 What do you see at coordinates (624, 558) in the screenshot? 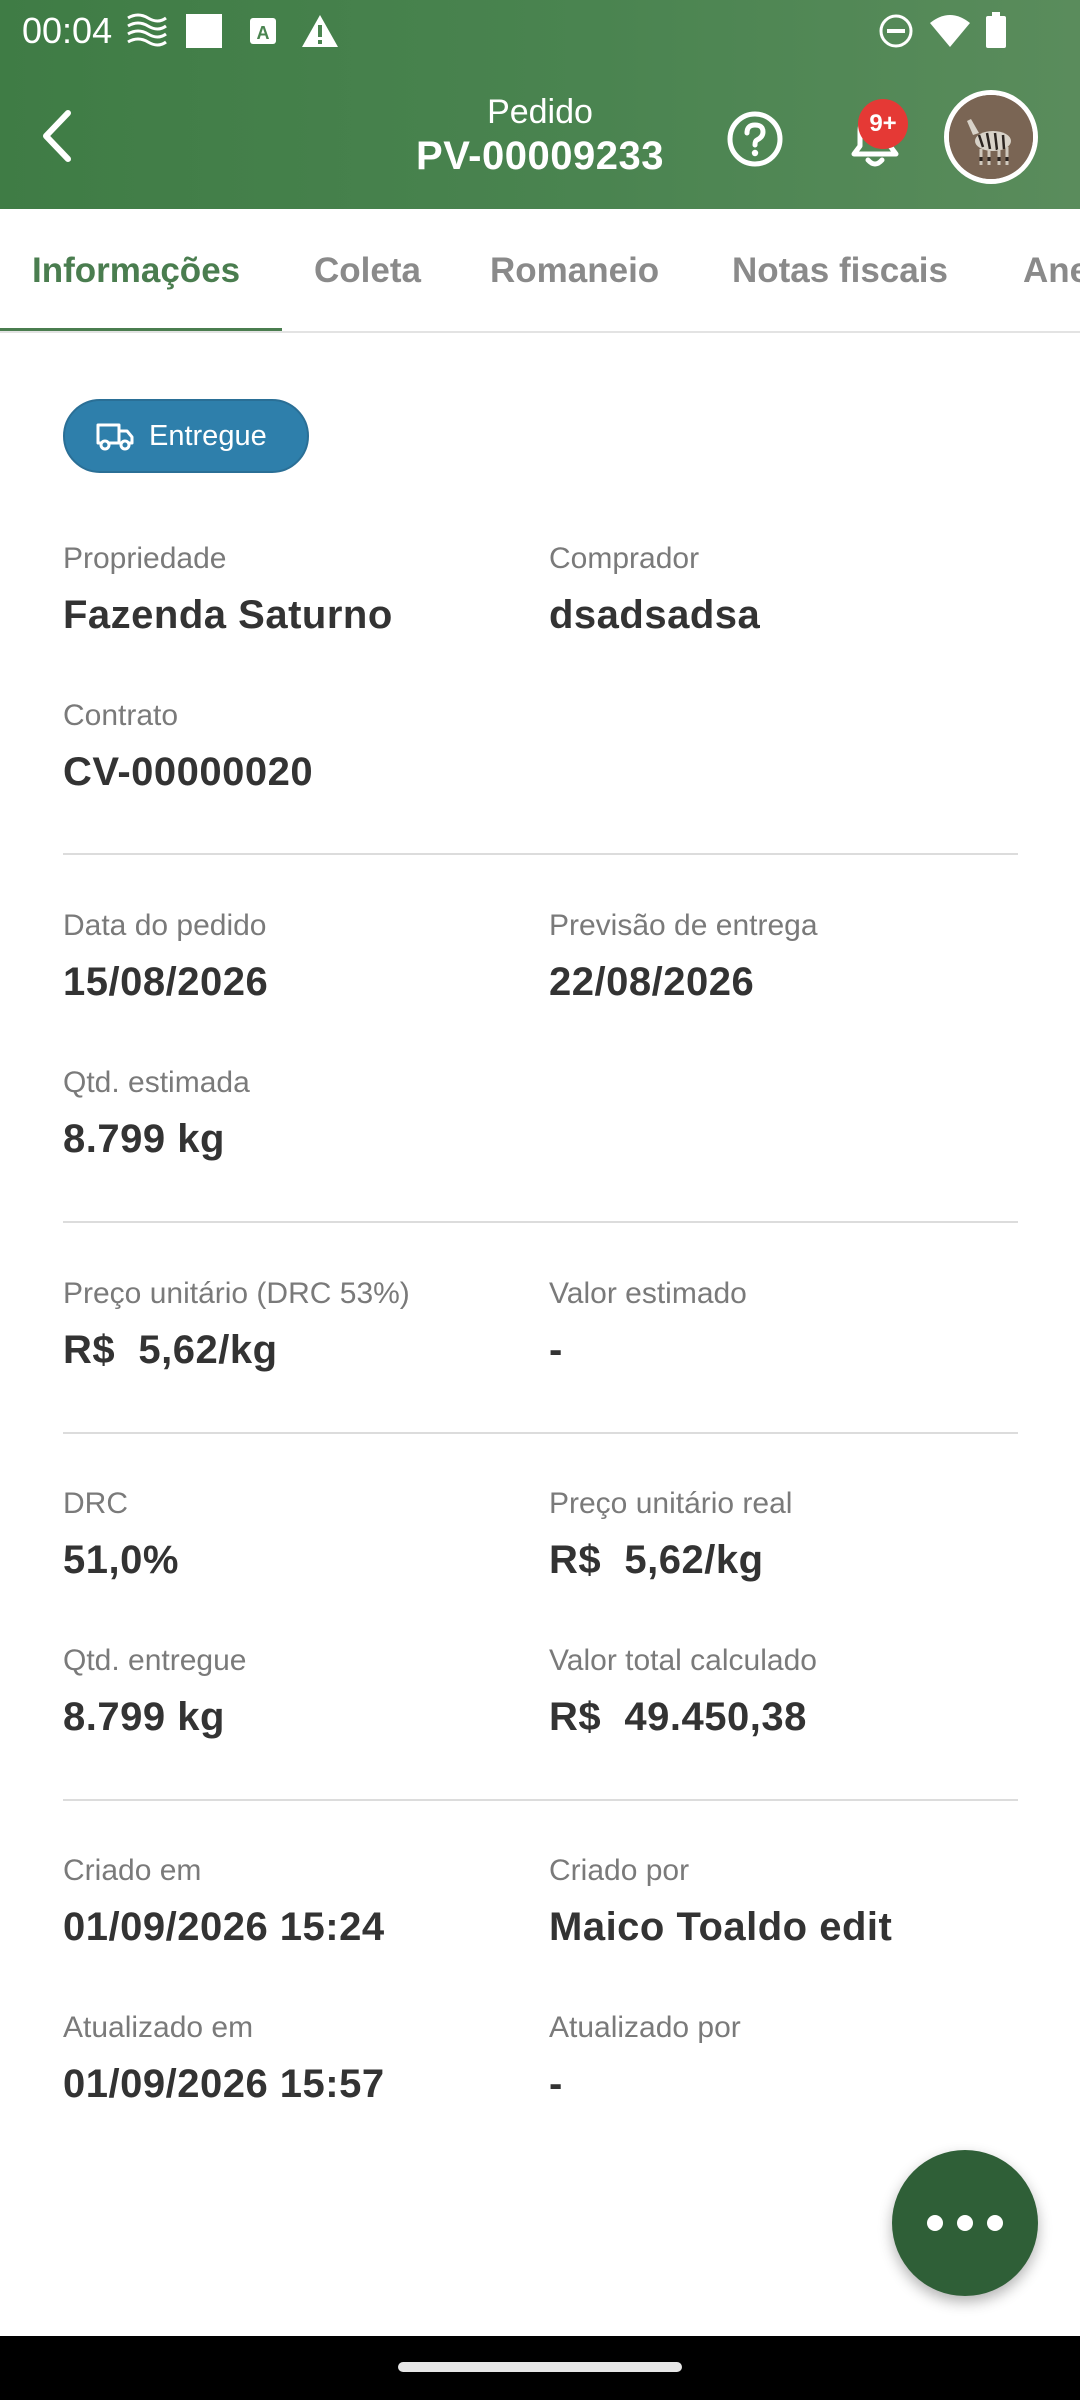
I see `field-label: Comprador` at bounding box center [624, 558].